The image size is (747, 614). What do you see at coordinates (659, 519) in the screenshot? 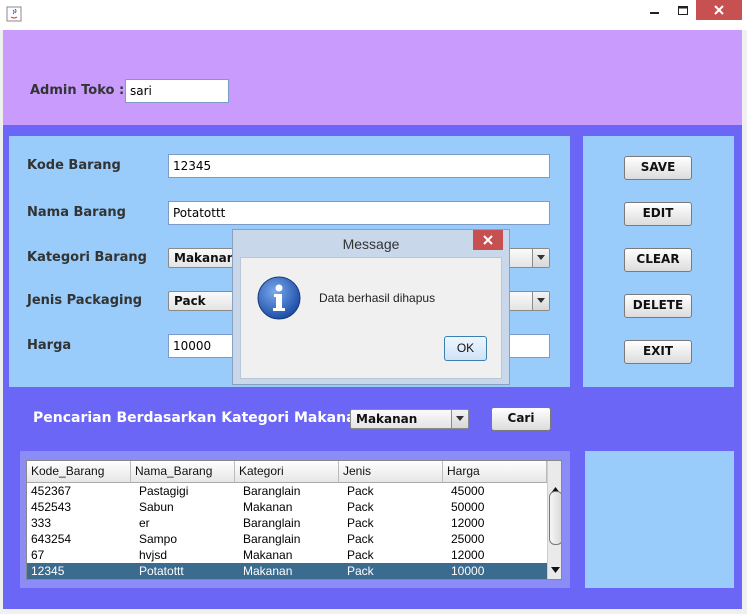
I see `side-panel` at bounding box center [659, 519].